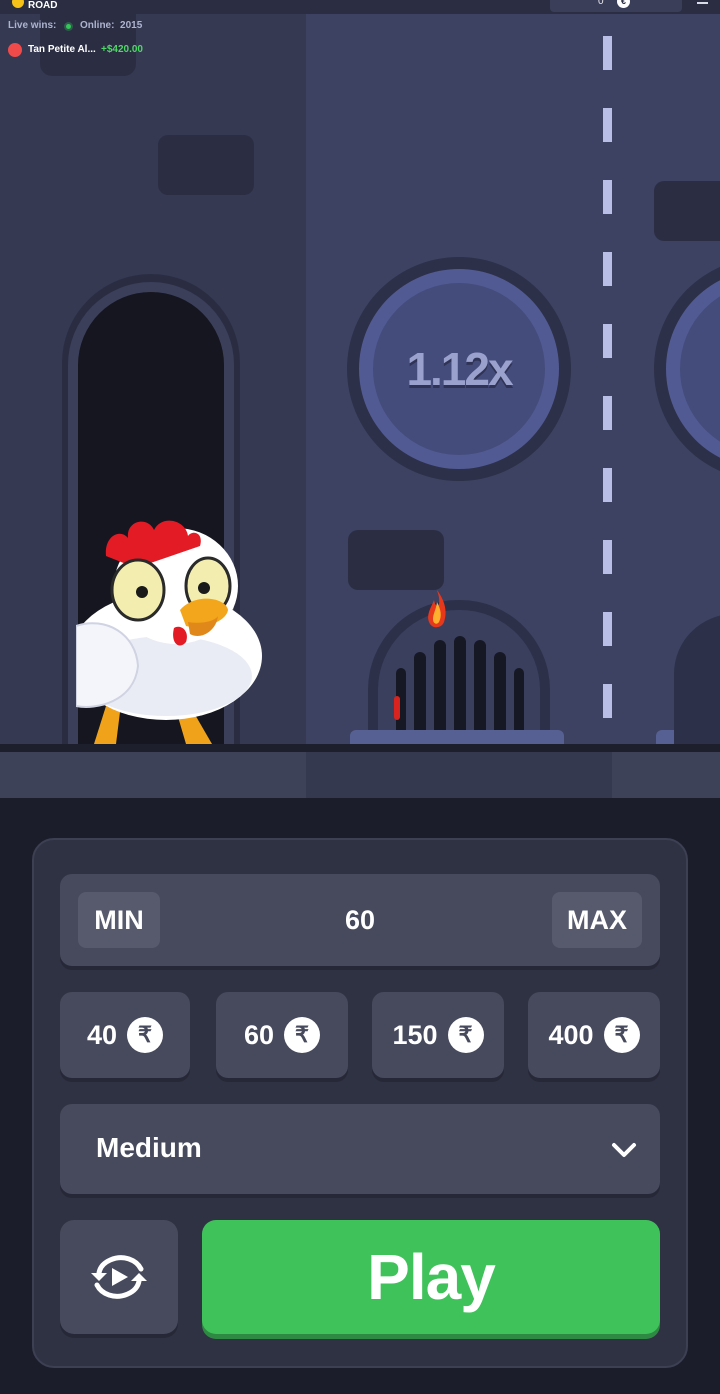 The image size is (720, 1394). What do you see at coordinates (97, 25) in the screenshot?
I see `online-label: Online:` at bounding box center [97, 25].